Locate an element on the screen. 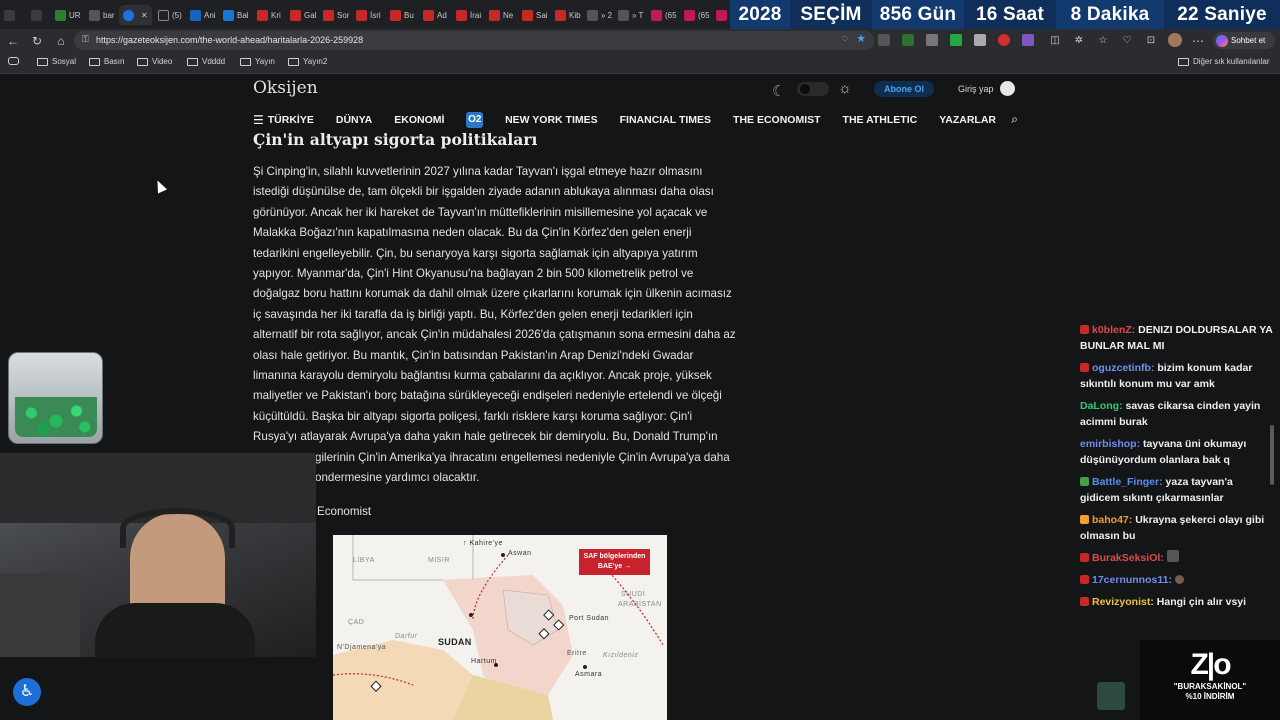  tab-0: UR is located at coordinates (68, 15).